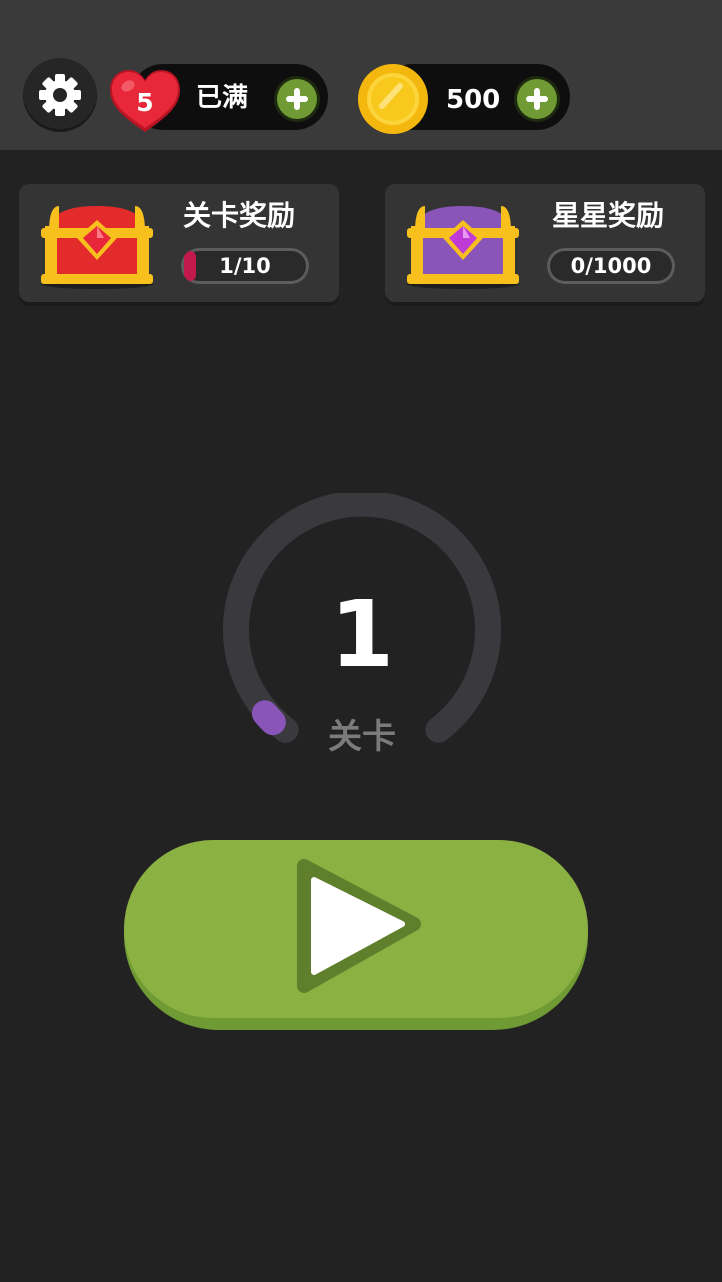  I want to click on lives-counter: 5, so click(145, 101).